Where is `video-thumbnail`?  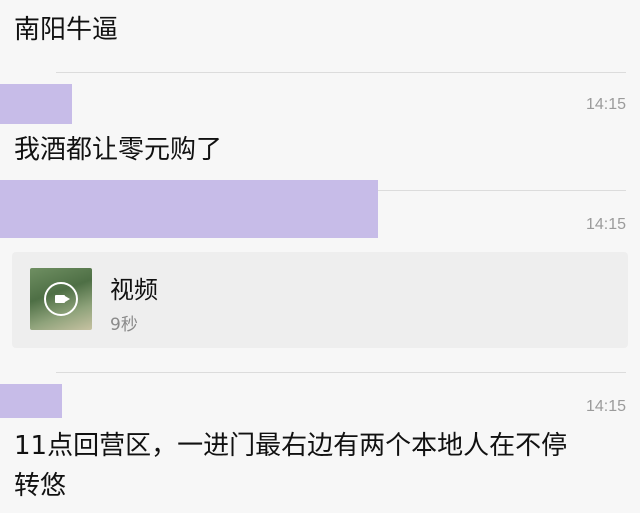 video-thumbnail is located at coordinates (61, 299).